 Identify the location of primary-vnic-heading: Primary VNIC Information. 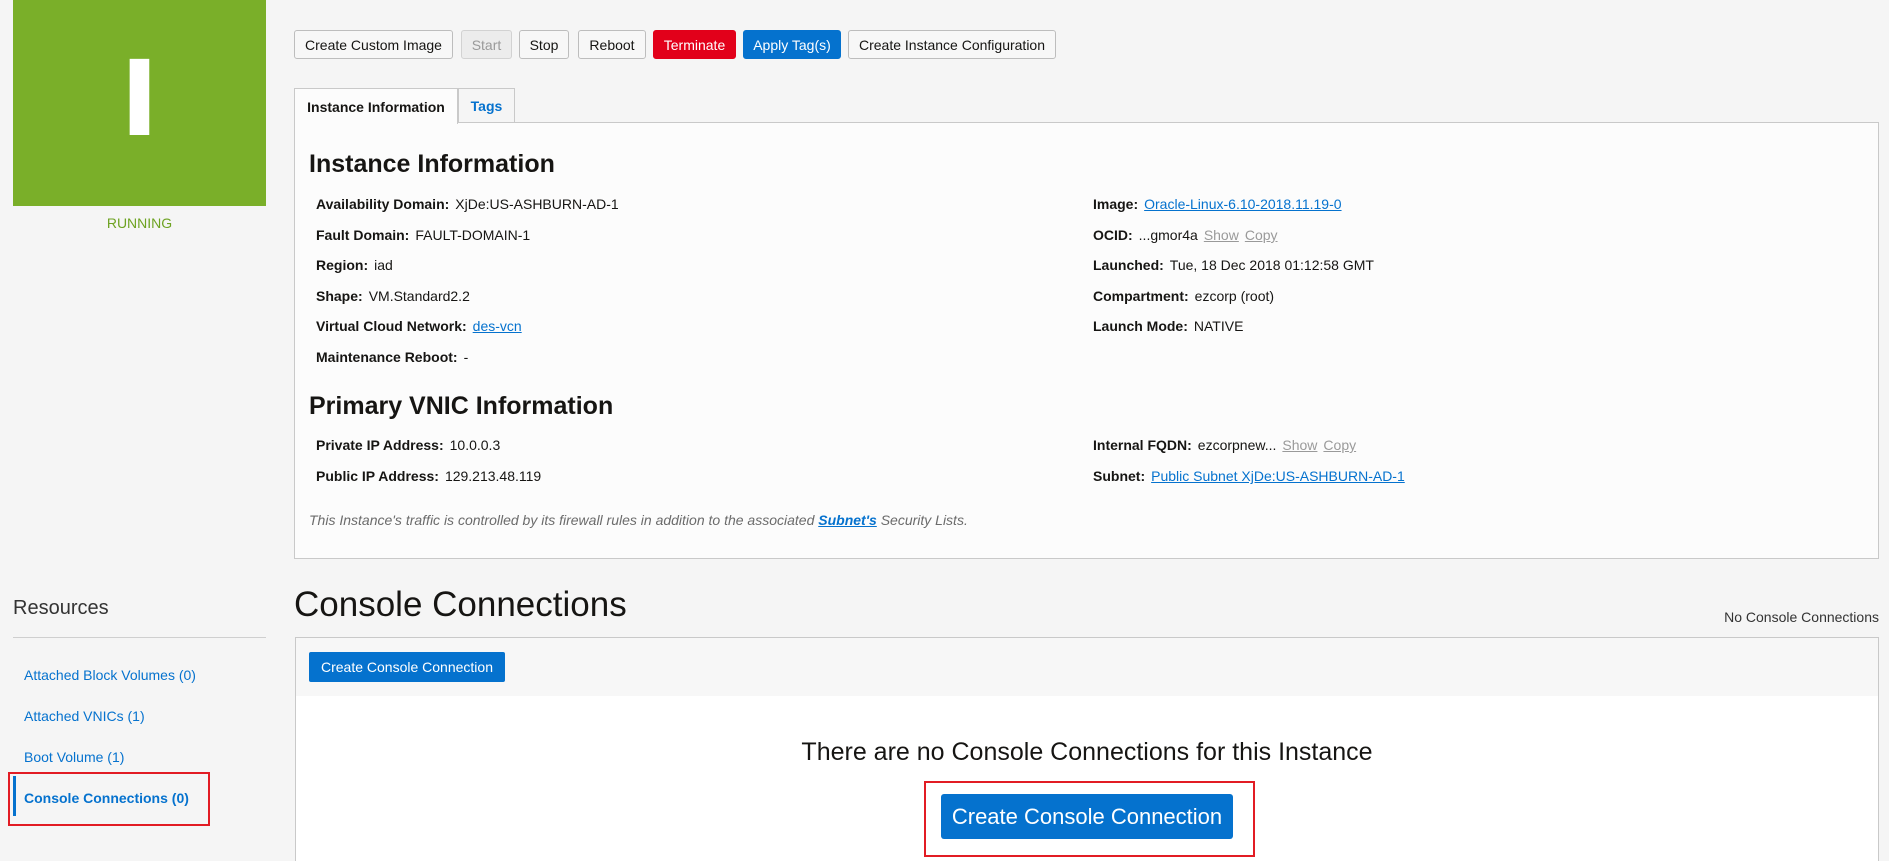
(461, 406).